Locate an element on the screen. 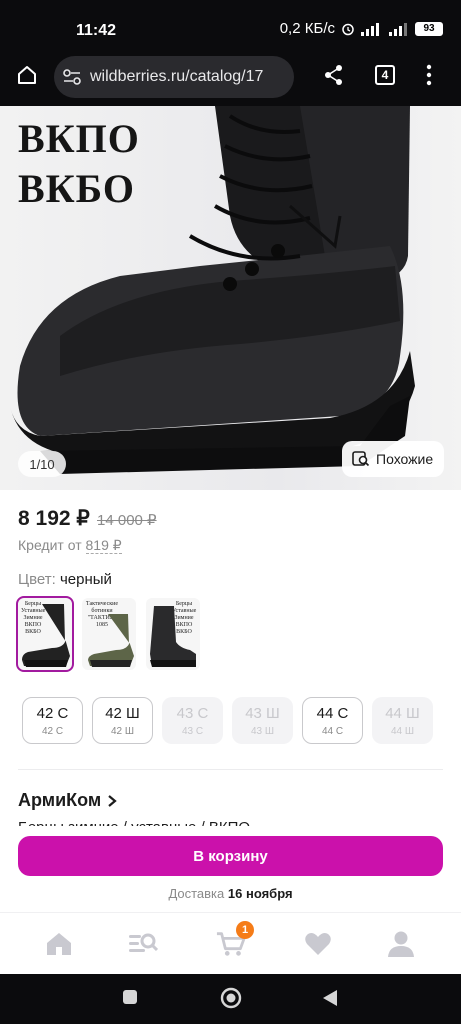 Image resolution: width=461 pixels, height=1024 pixels. tab-favorites is located at coordinates (318, 944).